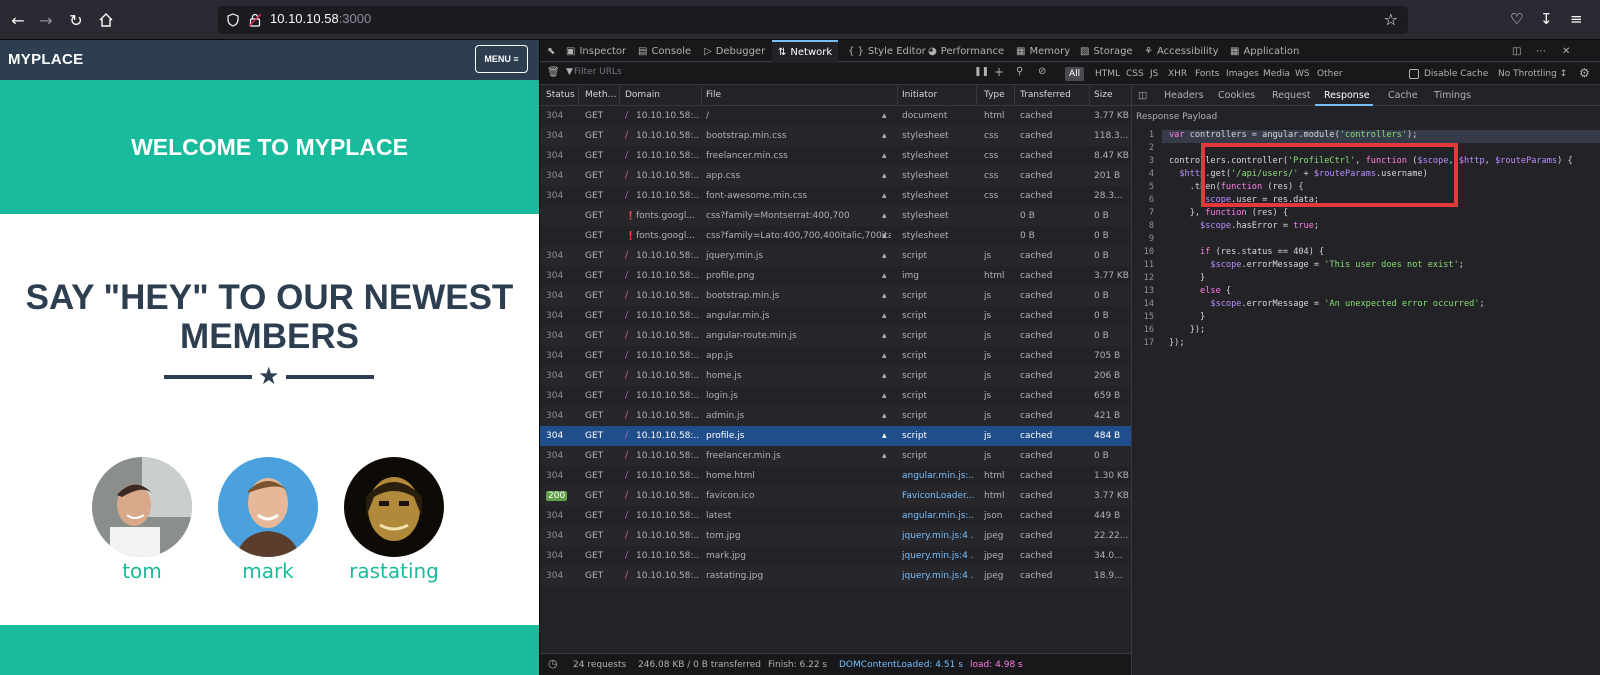  What do you see at coordinates (1302, 74) in the screenshot?
I see `filter-ws: WS` at bounding box center [1302, 74].